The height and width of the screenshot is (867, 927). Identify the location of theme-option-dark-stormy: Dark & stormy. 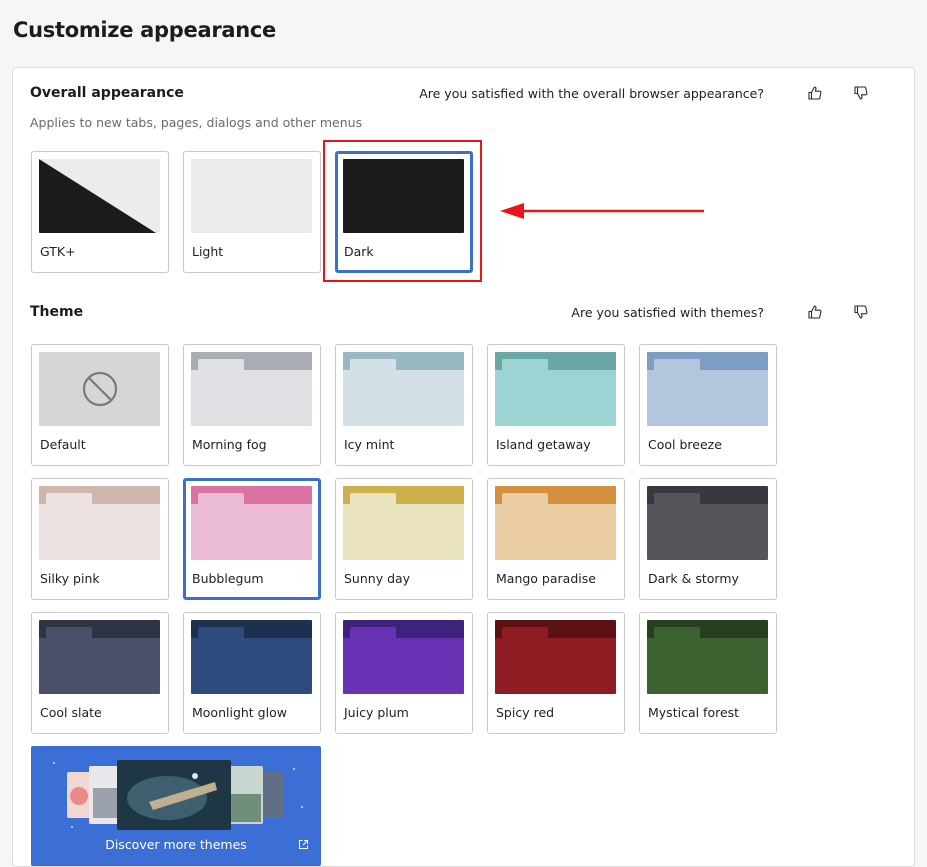
(708, 539).